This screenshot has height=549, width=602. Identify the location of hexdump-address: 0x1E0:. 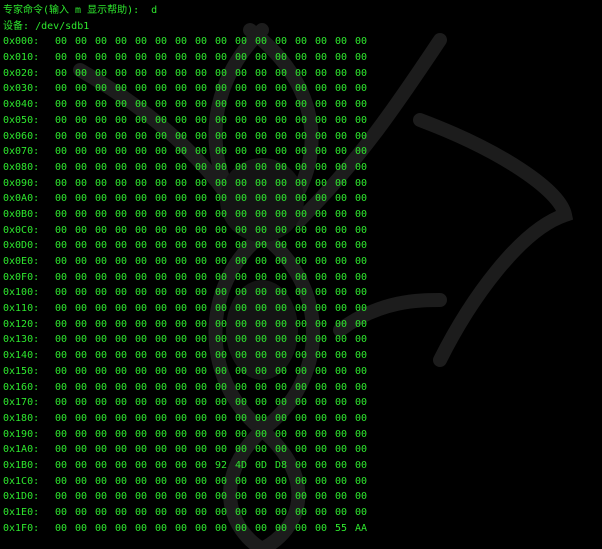
(21, 512).